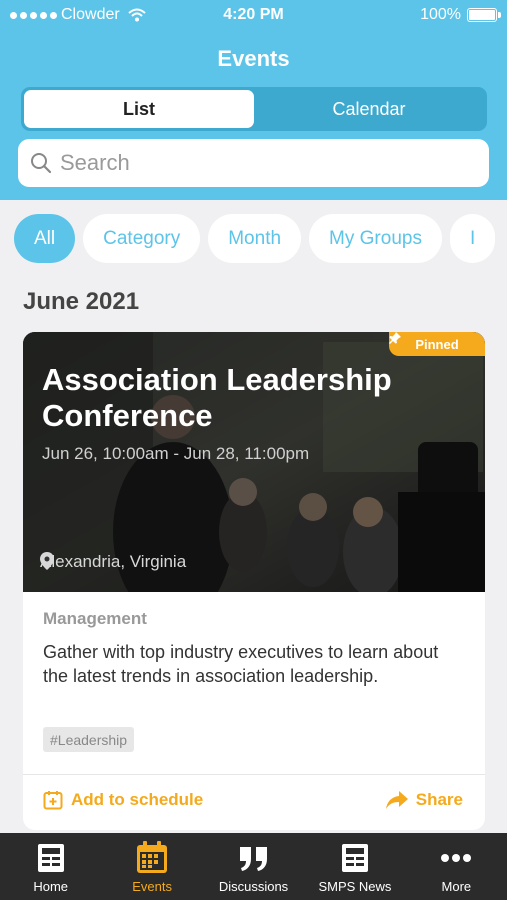 This screenshot has width=507, height=900. What do you see at coordinates (253, 886) in the screenshot?
I see `tab-discussions-label: Discussions` at bounding box center [253, 886].